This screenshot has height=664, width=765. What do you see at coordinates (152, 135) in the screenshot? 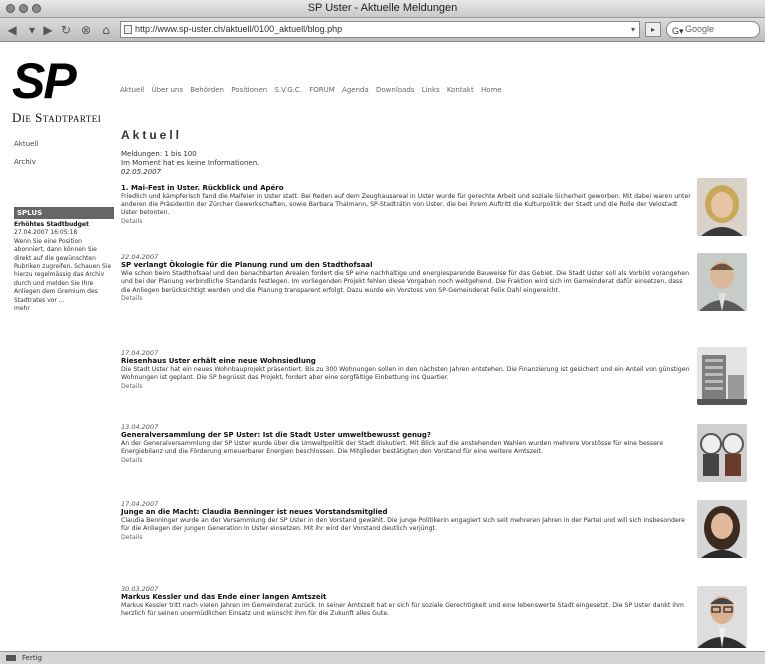
I see `page-title: Aktuell` at bounding box center [152, 135].